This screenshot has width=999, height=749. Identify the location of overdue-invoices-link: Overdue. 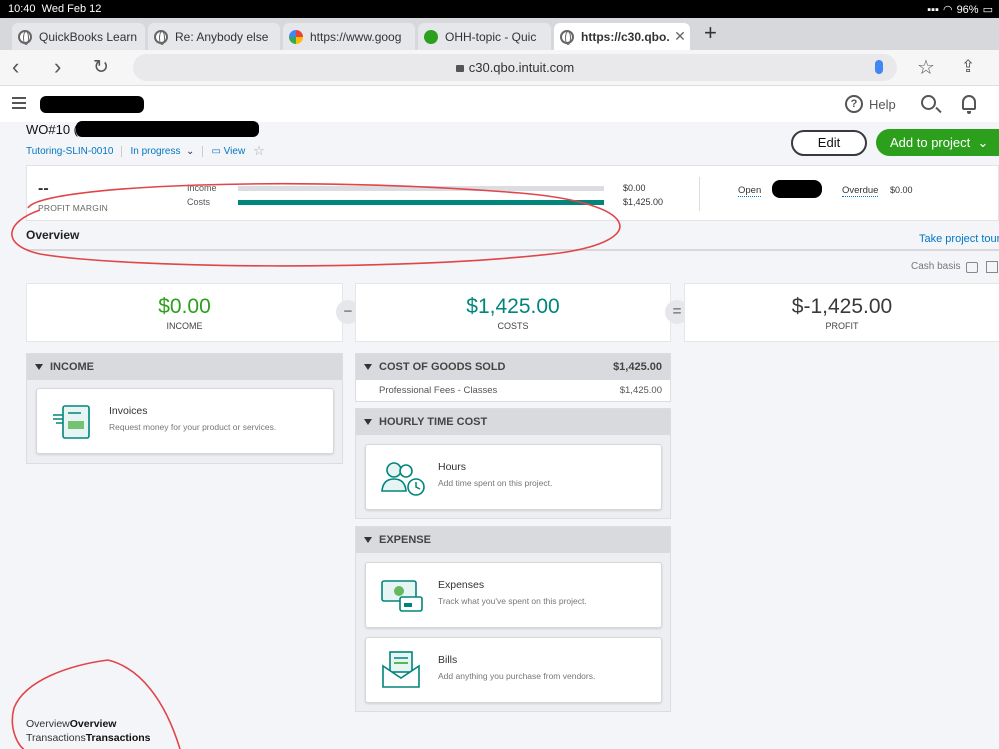
(860, 191).